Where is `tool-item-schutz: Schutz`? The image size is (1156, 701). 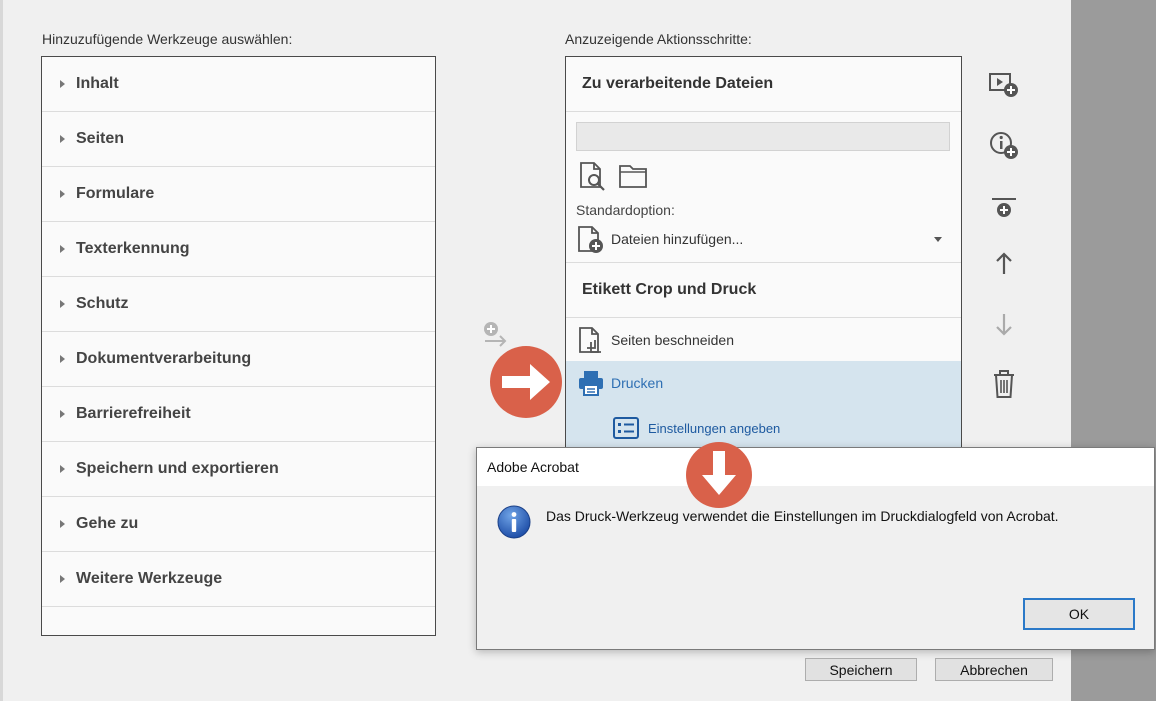
tool-item-schutz: Schutz is located at coordinates (238, 304).